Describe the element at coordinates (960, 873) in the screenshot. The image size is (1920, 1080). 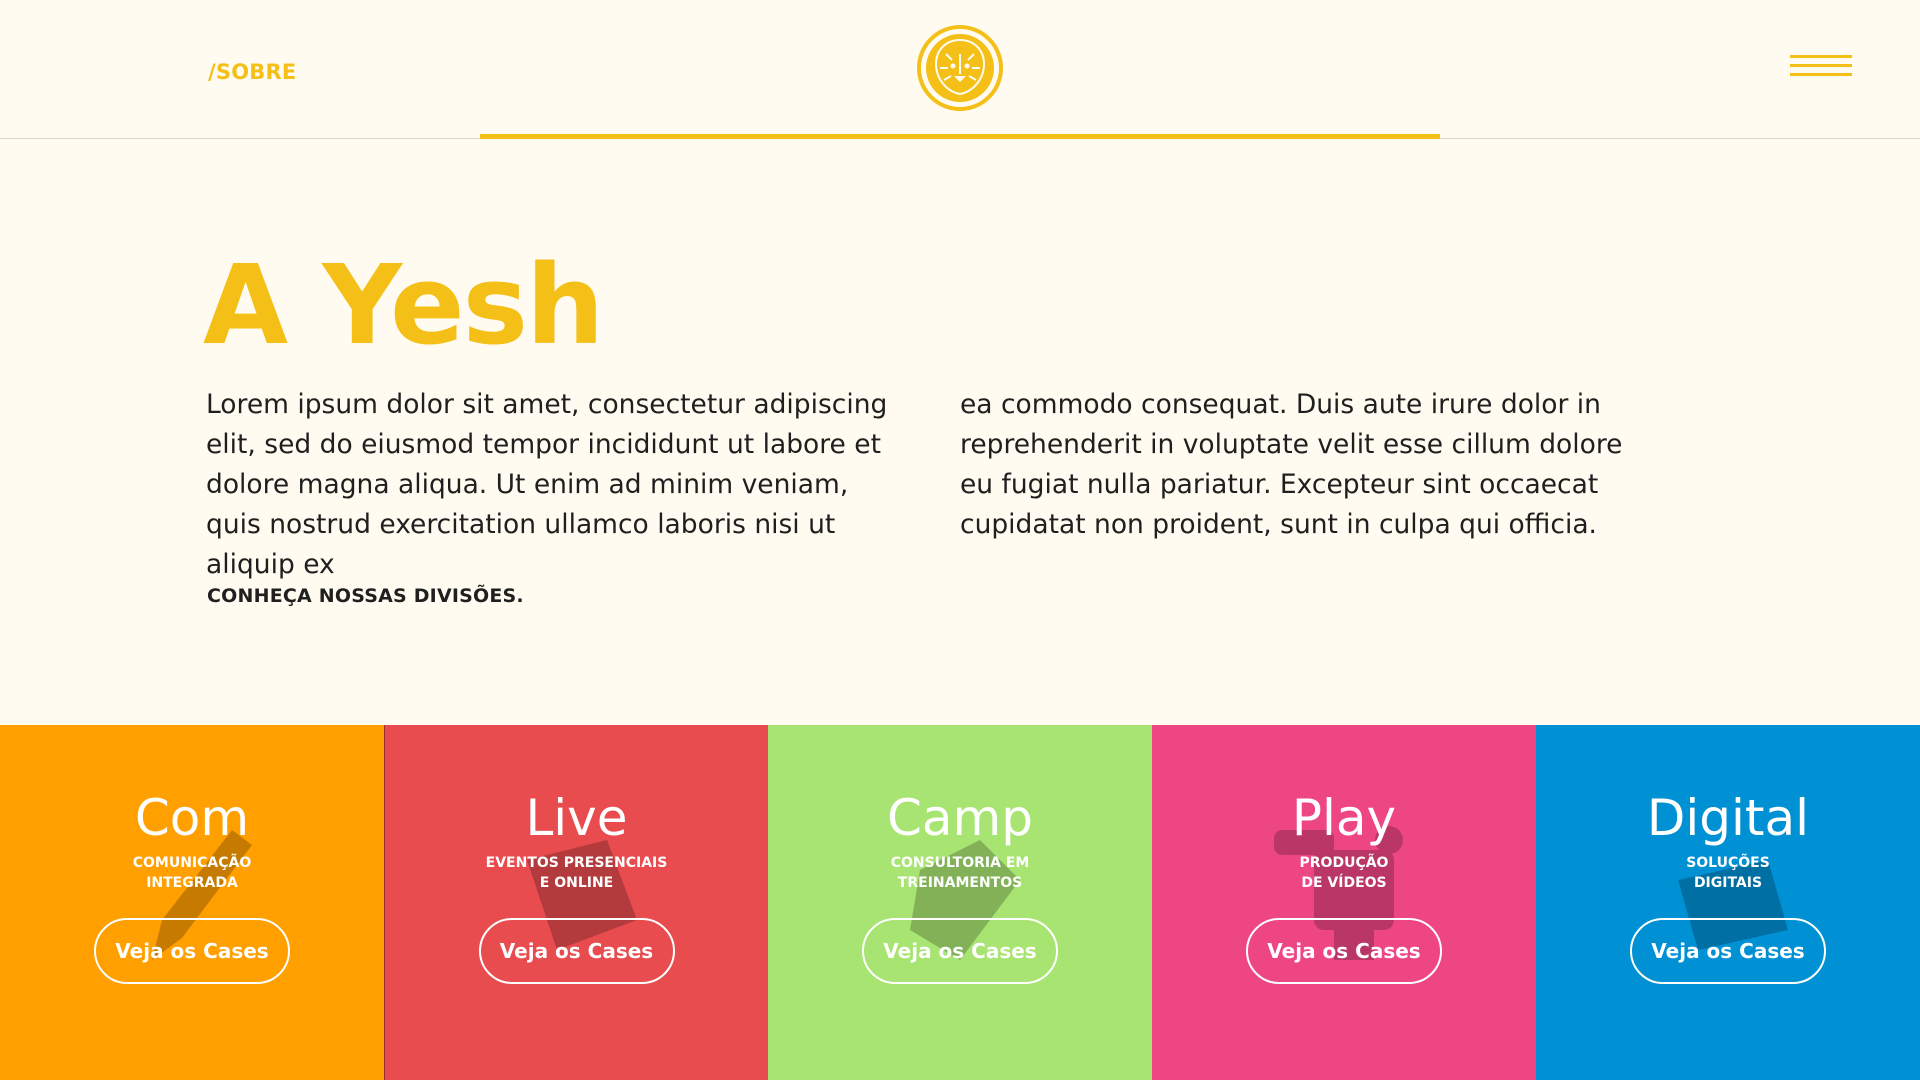
I see `division-subtitle: CONSULTORIA EM TREINAMENTOS` at that location.